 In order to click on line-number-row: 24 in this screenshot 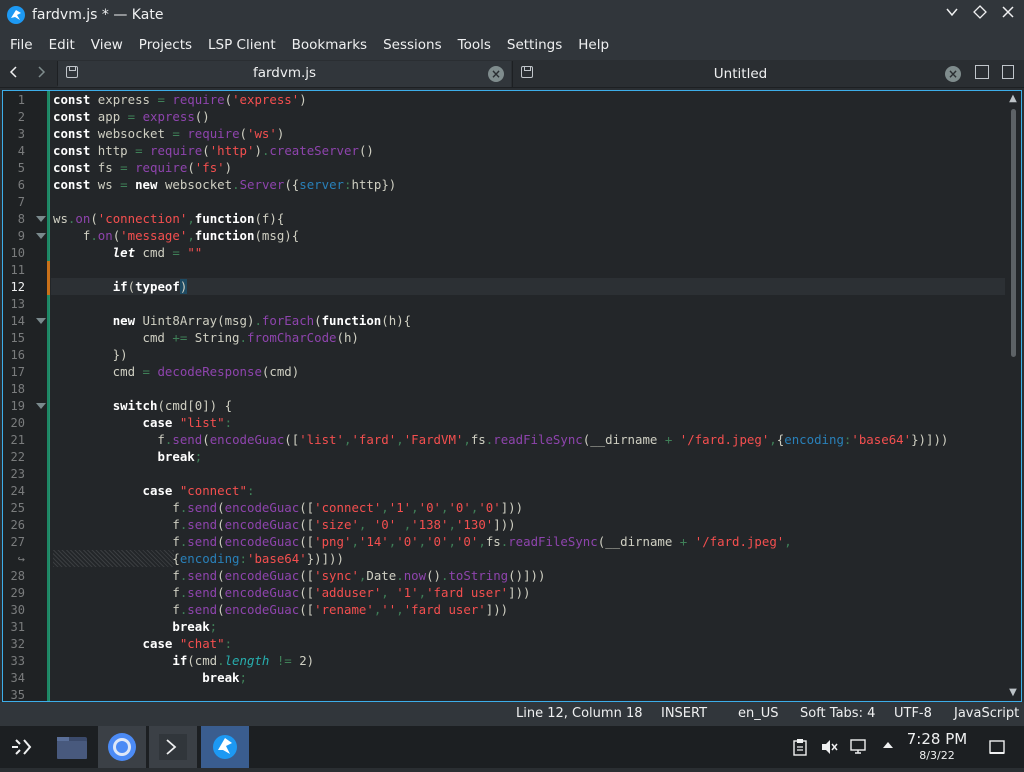, I will do `click(26, 490)`.